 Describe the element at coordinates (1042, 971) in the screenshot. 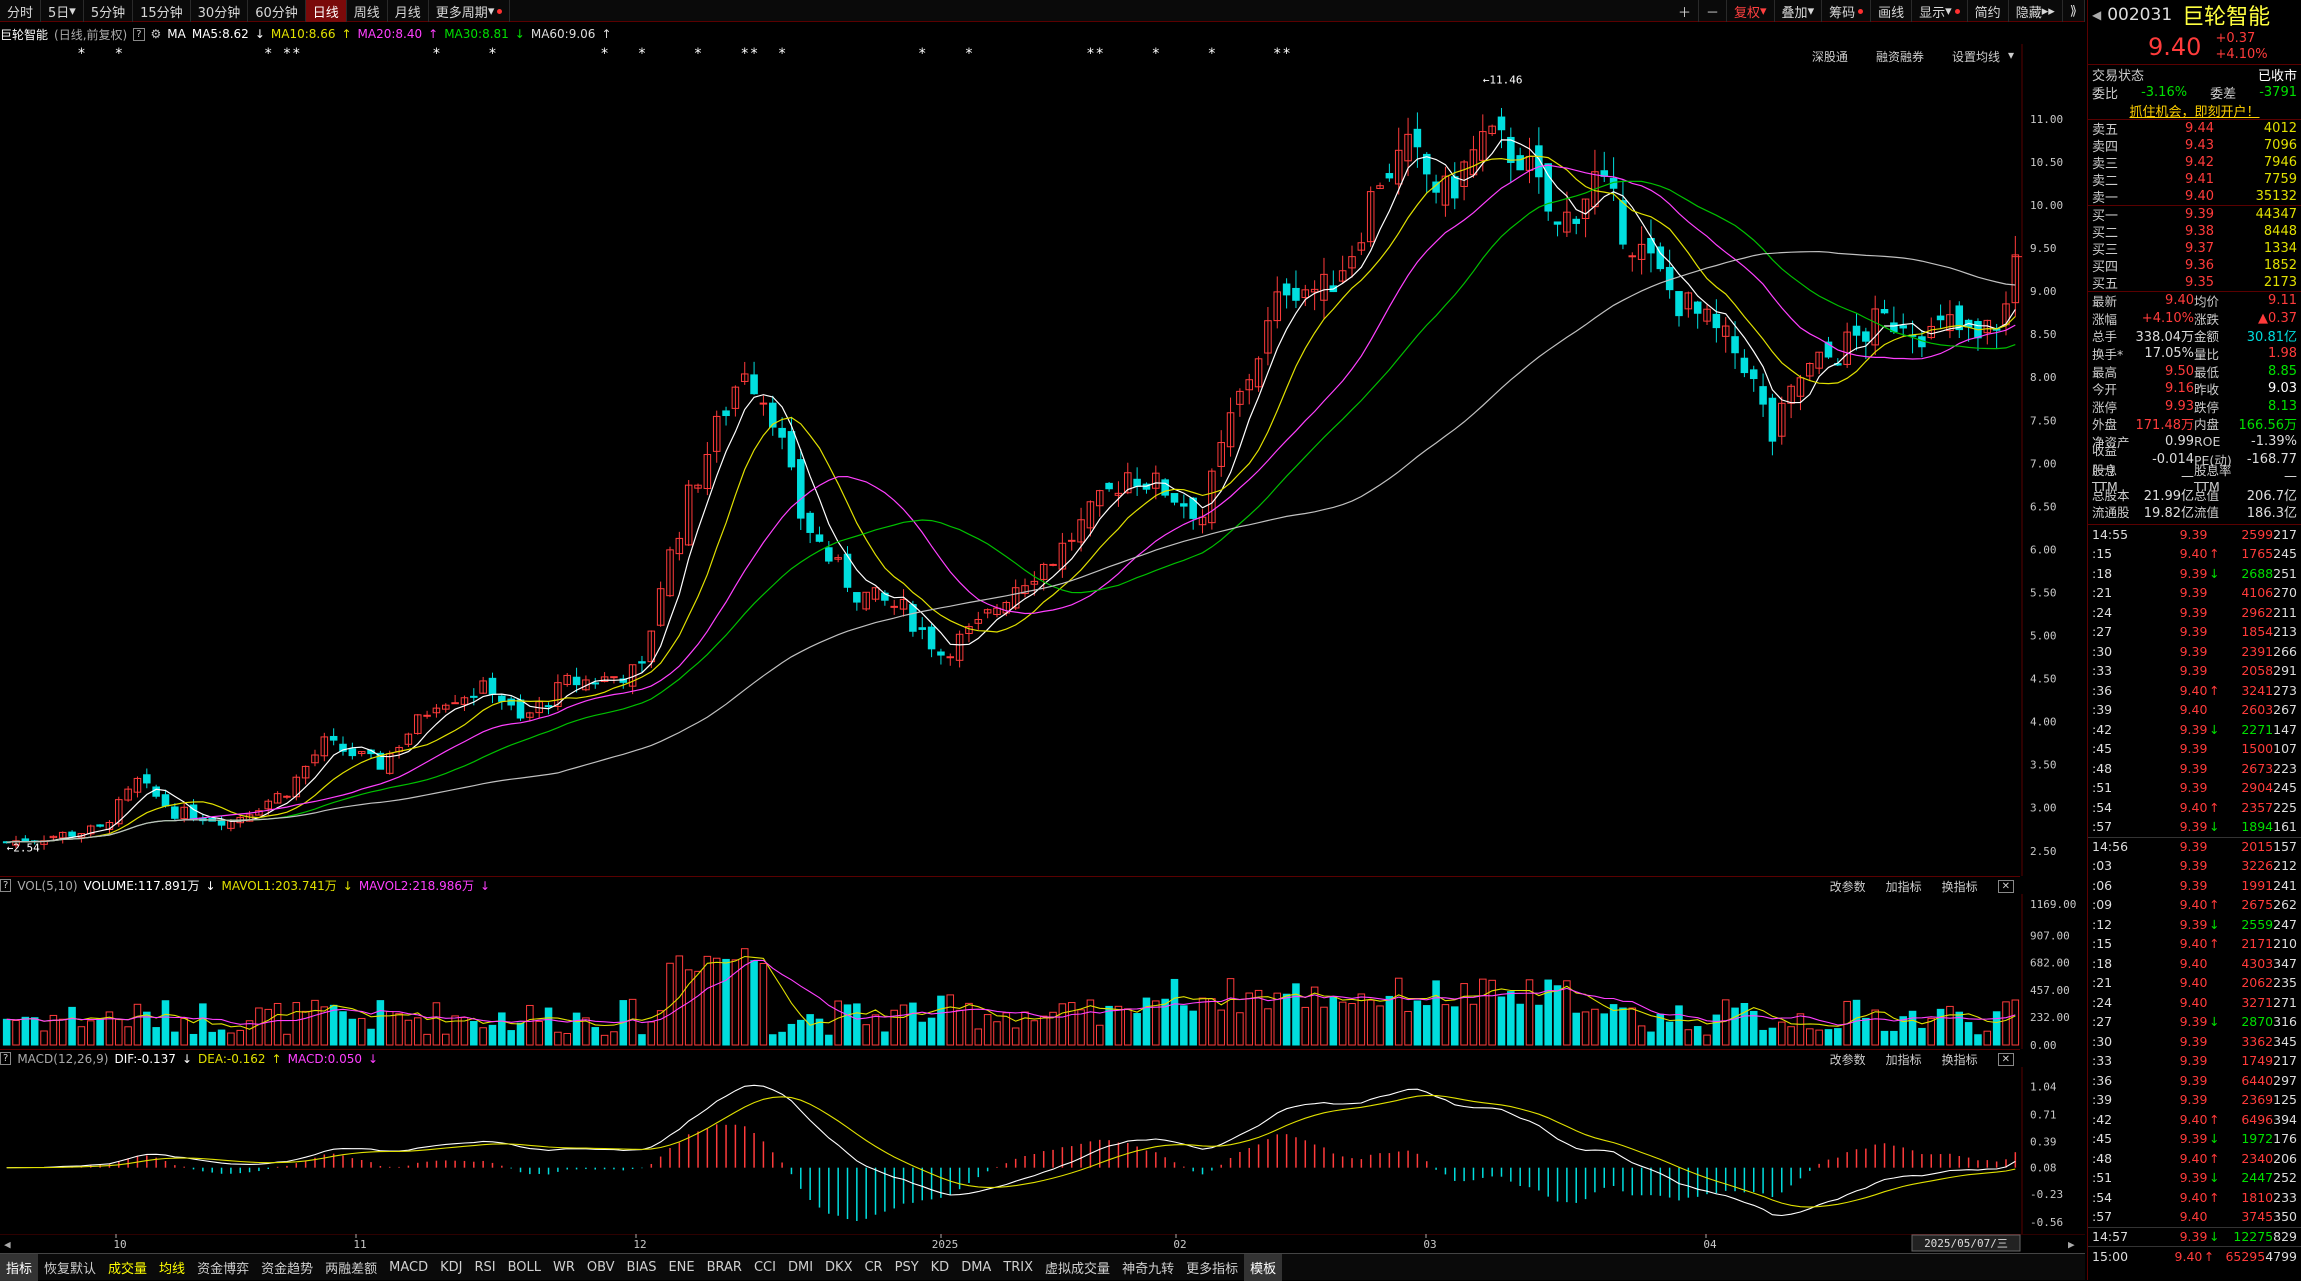

I see `volume-chart: 1169.00 907.00 682.00 457.00 232.00 0.00` at that location.